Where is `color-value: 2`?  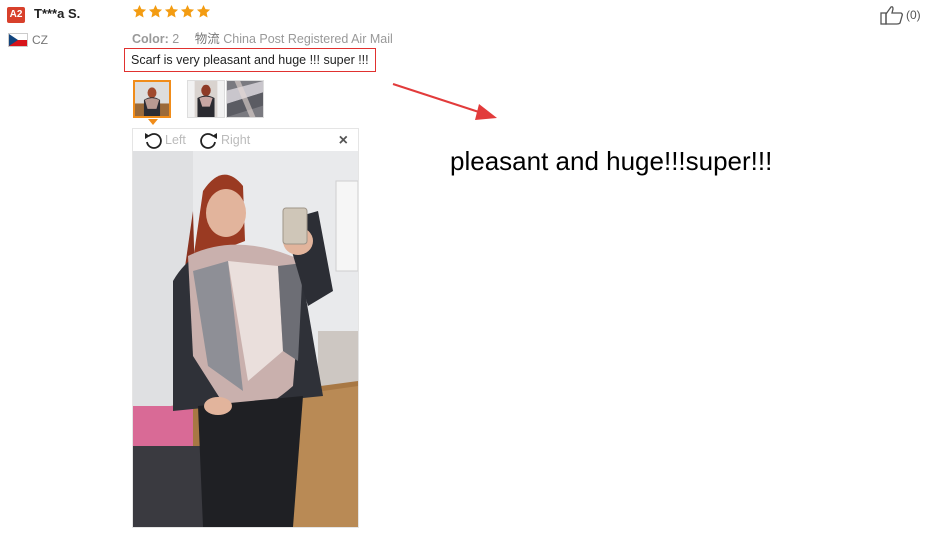 color-value: 2 is located at coordinates (176, 39).